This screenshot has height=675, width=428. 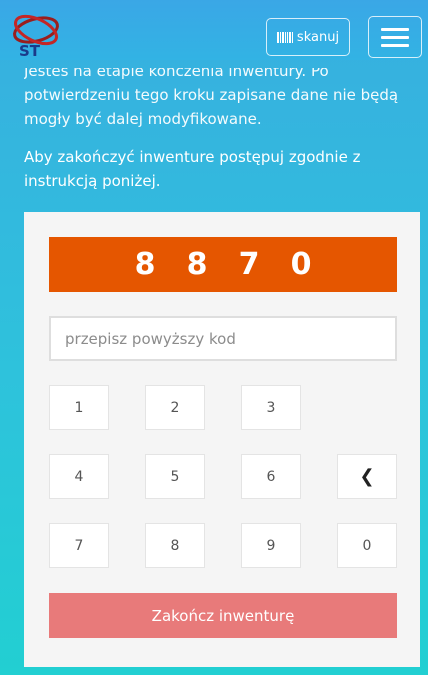 What do you see at coordinates (175, 476) in the screenshot?
I see `keypad-key-5: 5` at bounding box center [175, 476].